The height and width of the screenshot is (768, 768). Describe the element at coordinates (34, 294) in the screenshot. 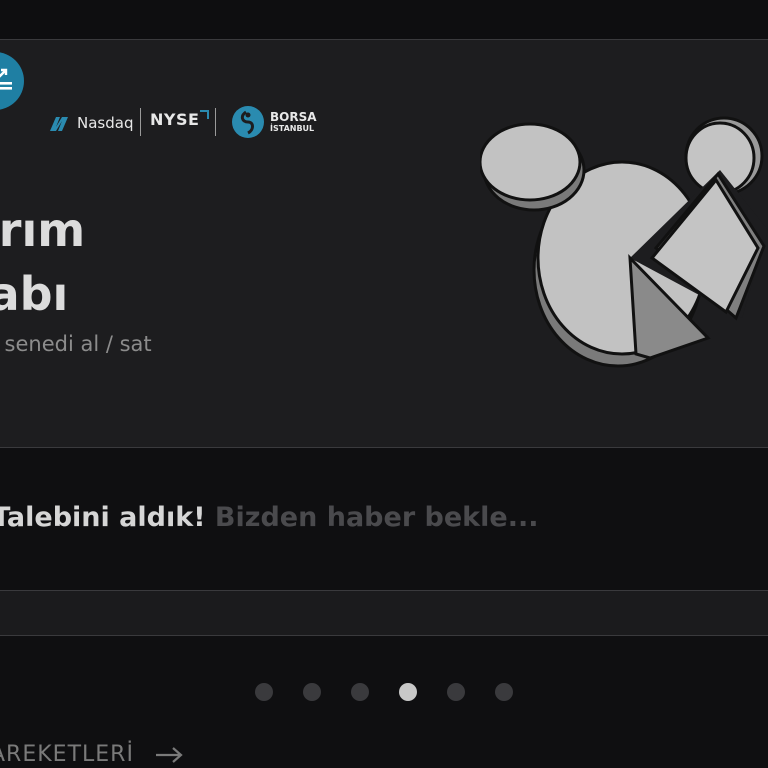

I see `card-title-line2: esabı` at that location.